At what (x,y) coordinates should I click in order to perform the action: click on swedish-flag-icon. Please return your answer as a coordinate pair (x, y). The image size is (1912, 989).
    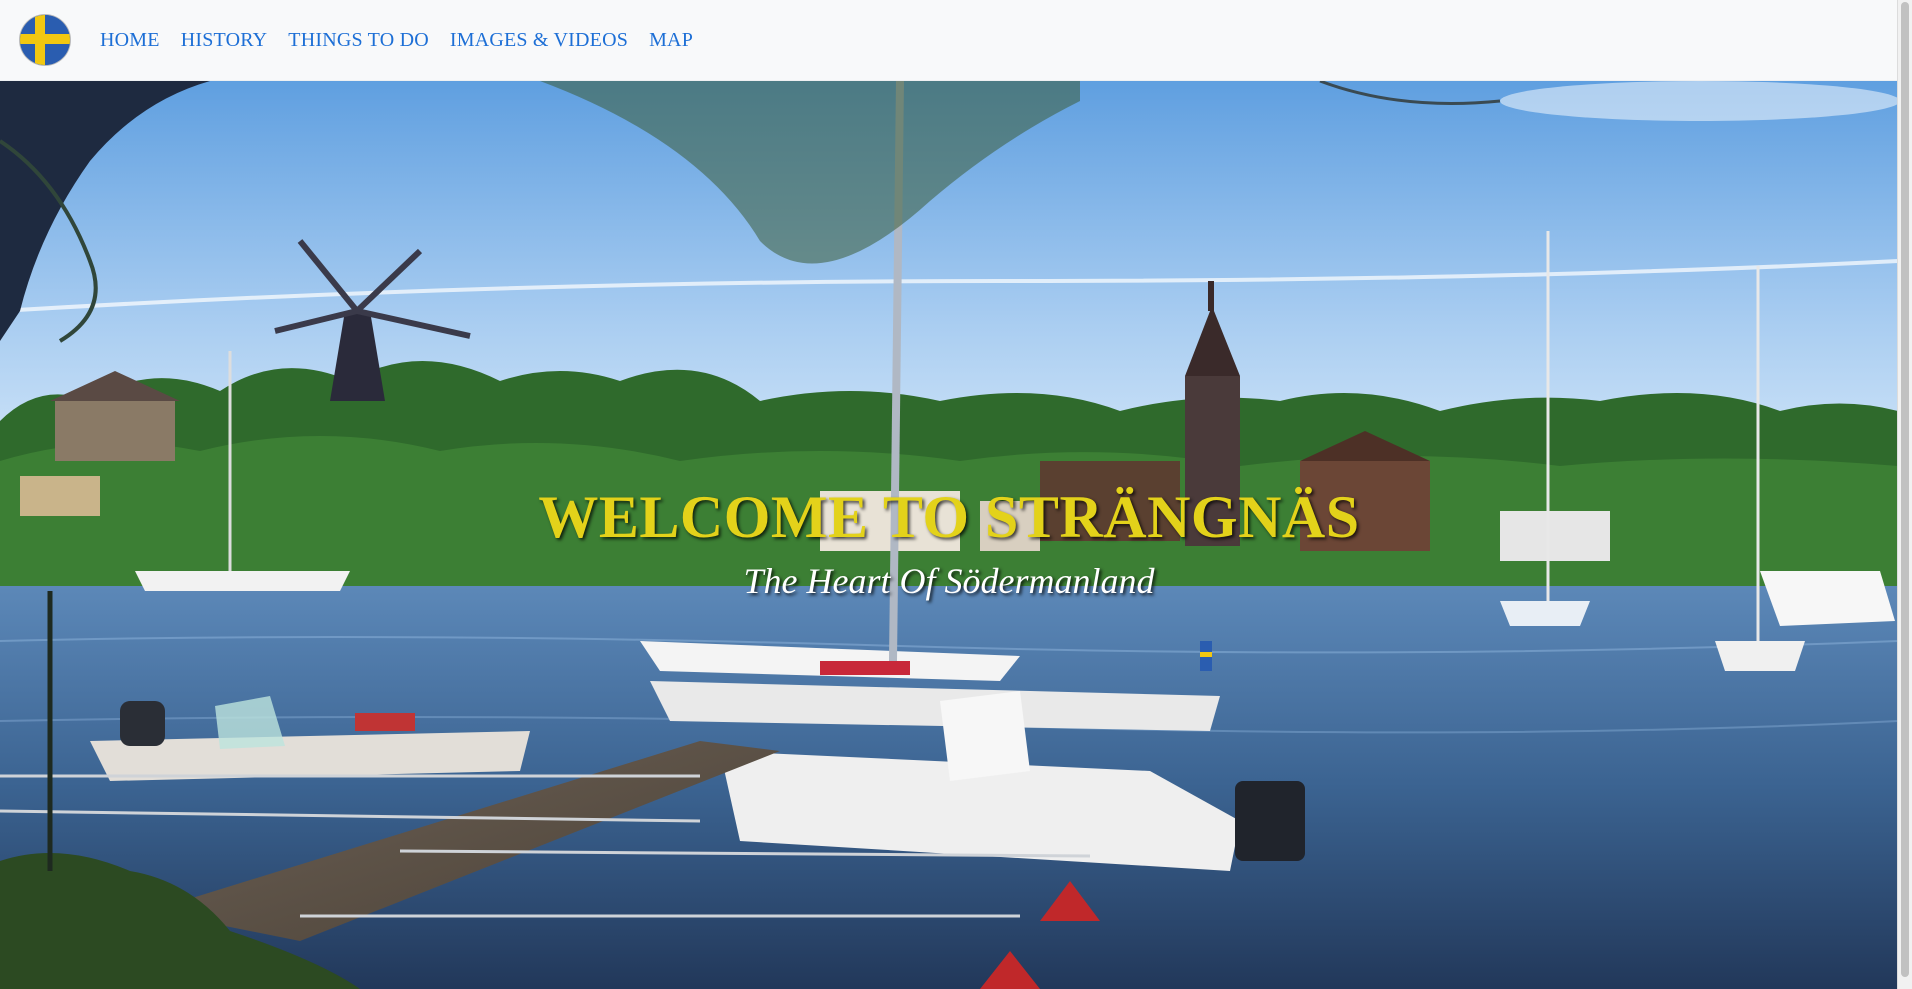
    Looking at the image, I should click on (45, 40).